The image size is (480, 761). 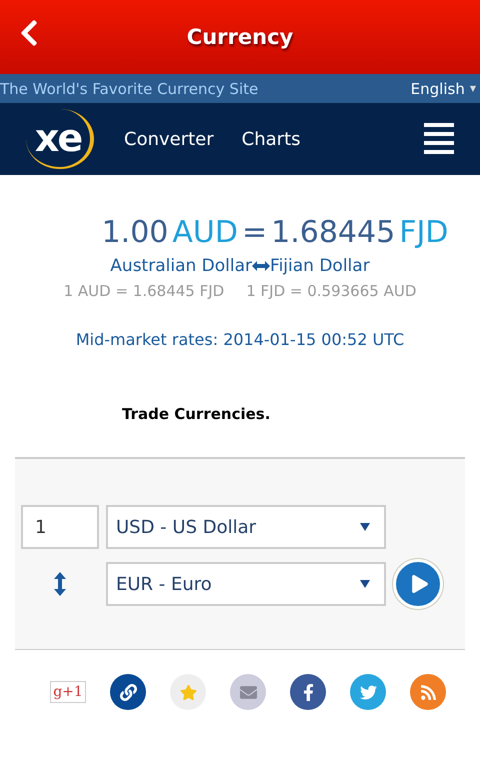 I want to click on swap-arrow-icon, so click(x=261, y=266).